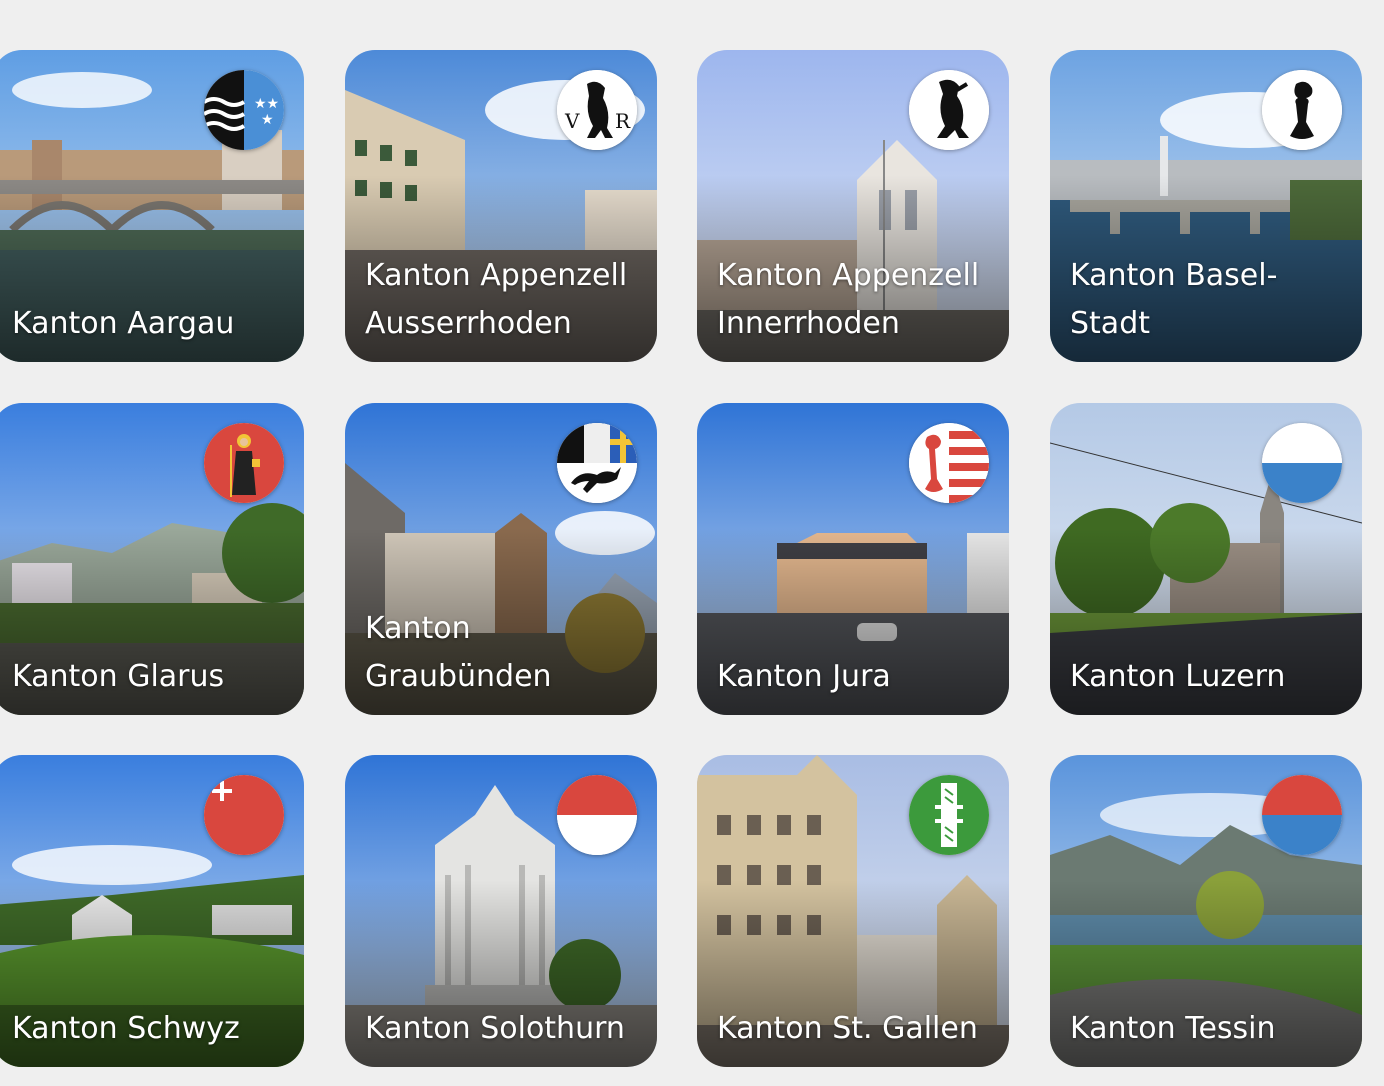 Image resolution: width=1384 pixels, height=1086 pixels. Describe the element at coordinates (1206, 206) in the screenshot. I see `canton-card-basel-stadt: Kanton Basel-Stadt` at that location.